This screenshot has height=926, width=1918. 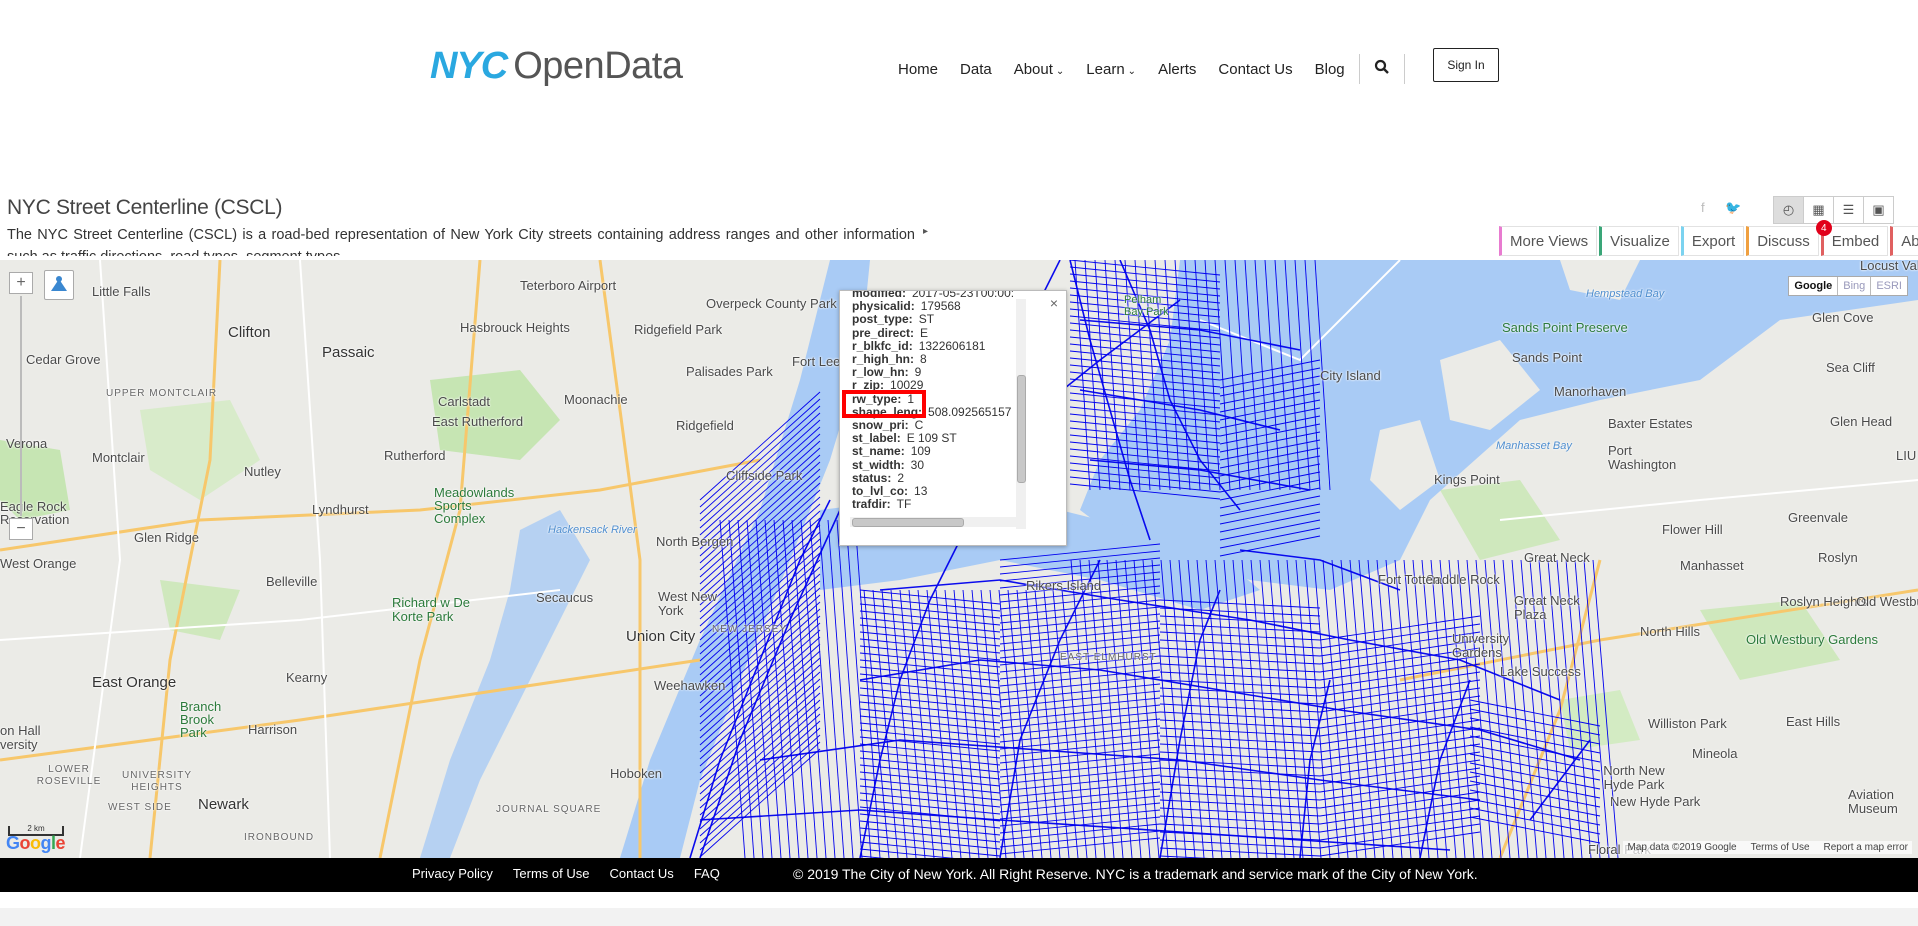 I want to click on expand-description-icon: ▸, so click(x=925, y=231).